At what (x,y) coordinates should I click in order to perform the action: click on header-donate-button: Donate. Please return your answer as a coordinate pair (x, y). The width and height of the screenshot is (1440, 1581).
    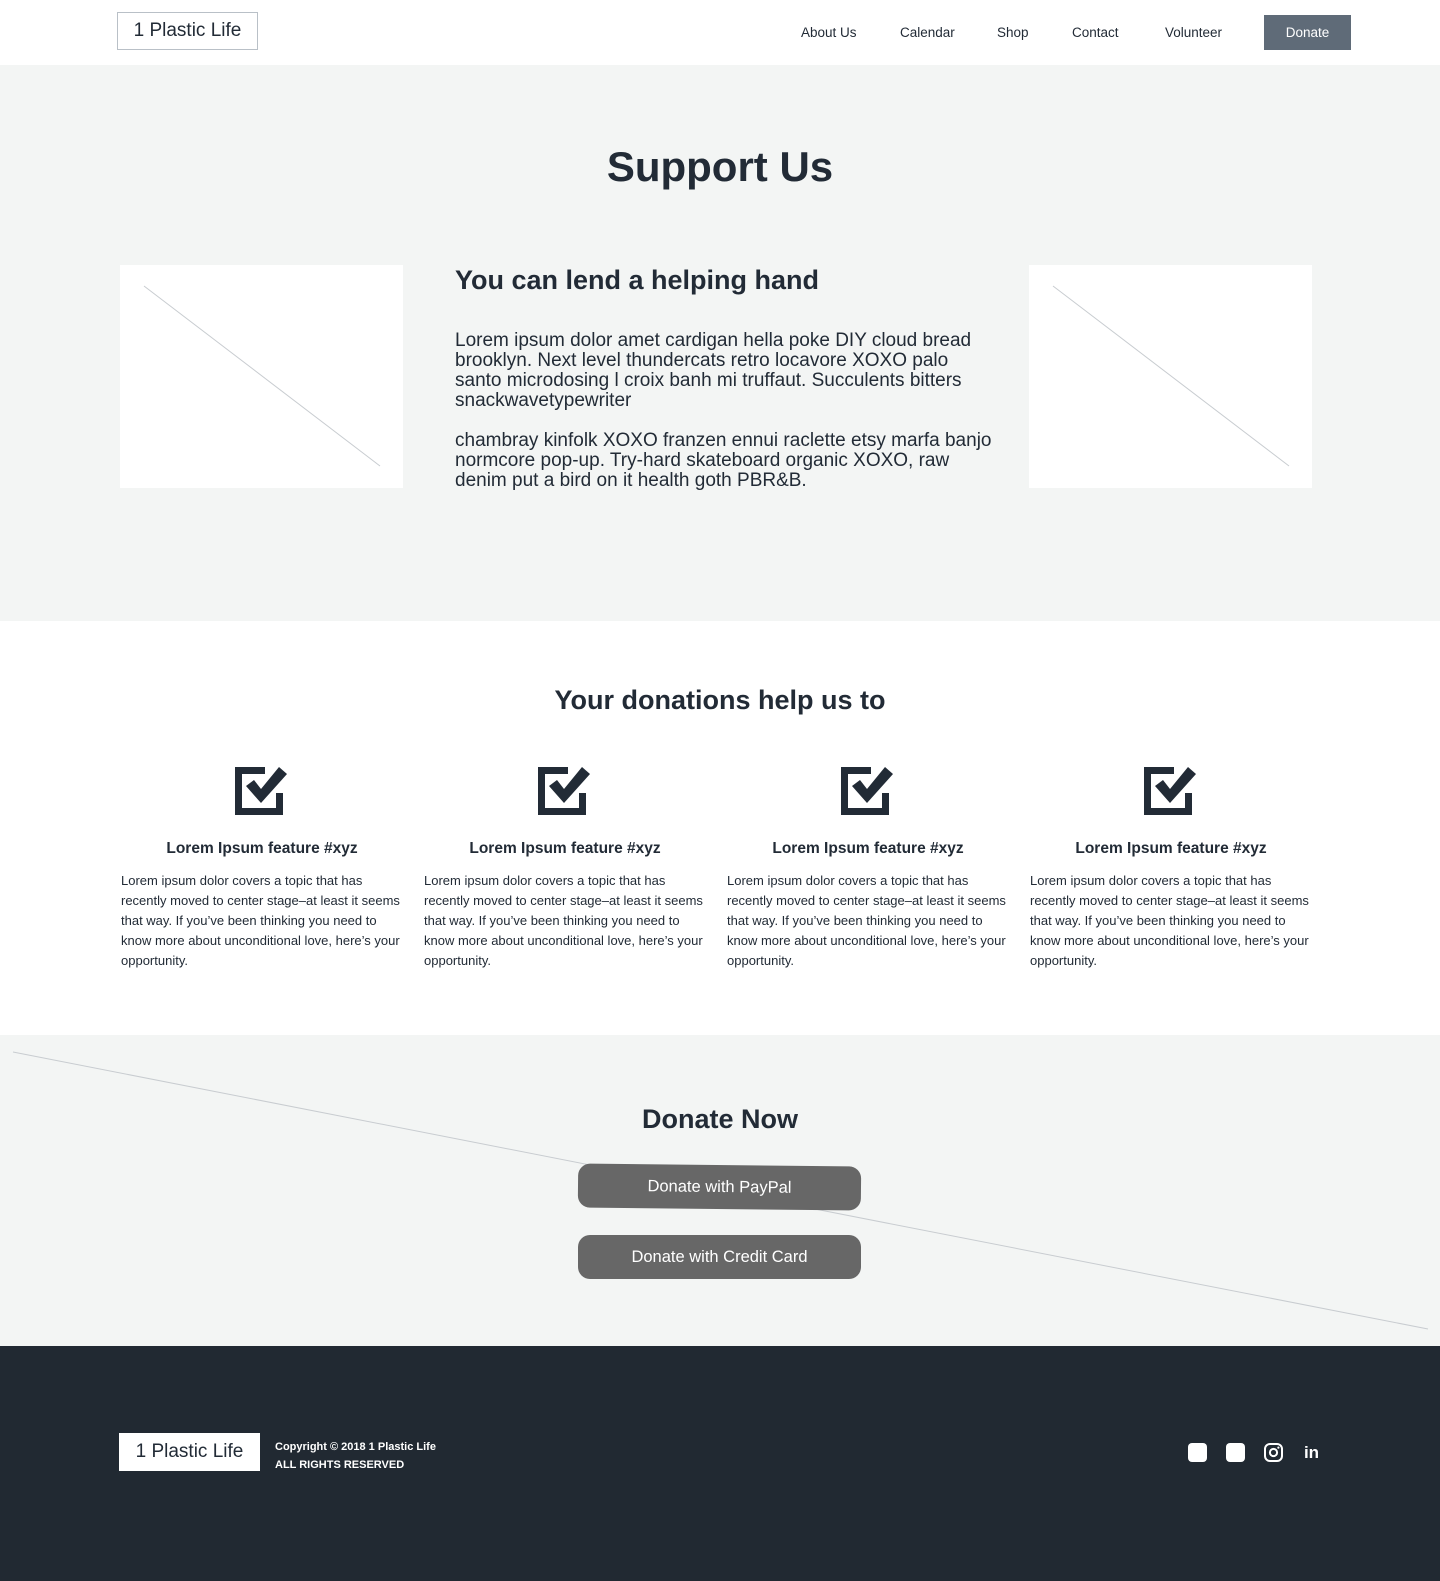
    Looking at the image, I should click on (1307, 32).